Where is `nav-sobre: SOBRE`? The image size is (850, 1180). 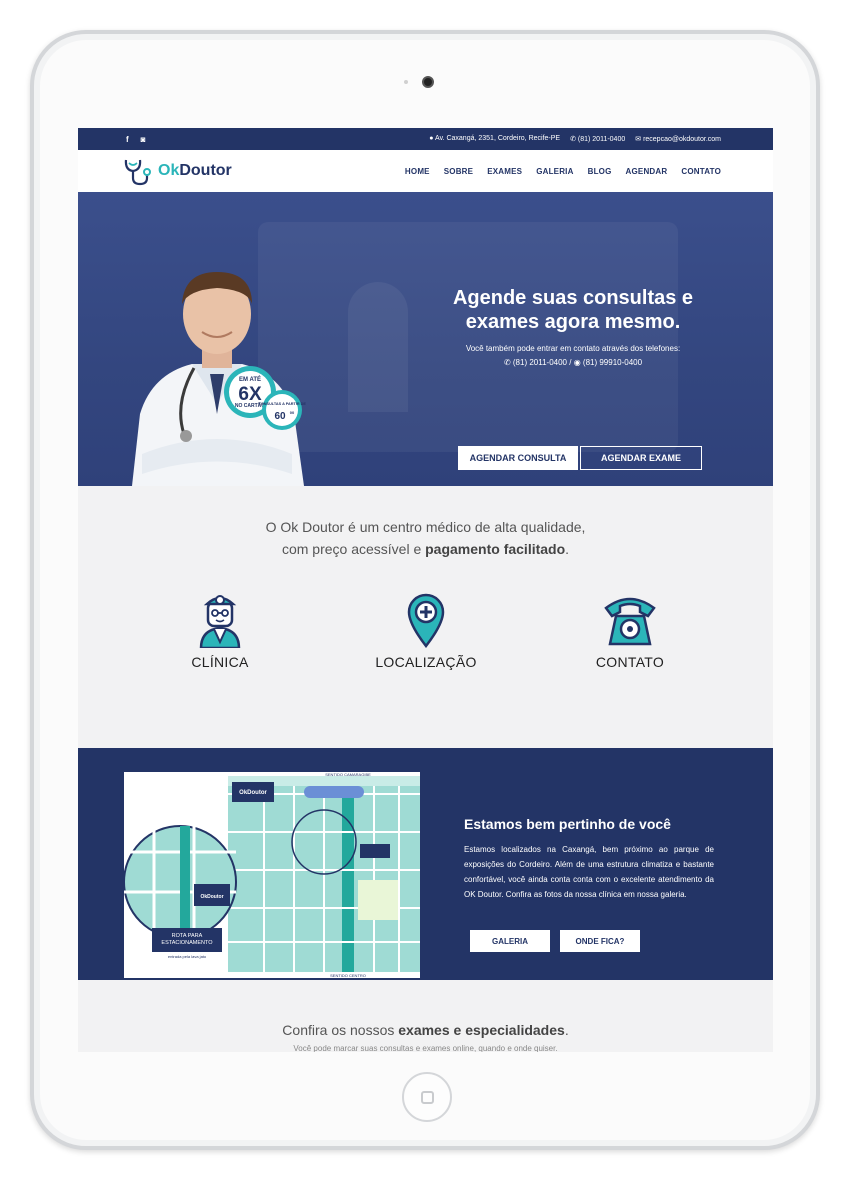
nav-sobre: SOBRE is located at coordinates (458, 171).